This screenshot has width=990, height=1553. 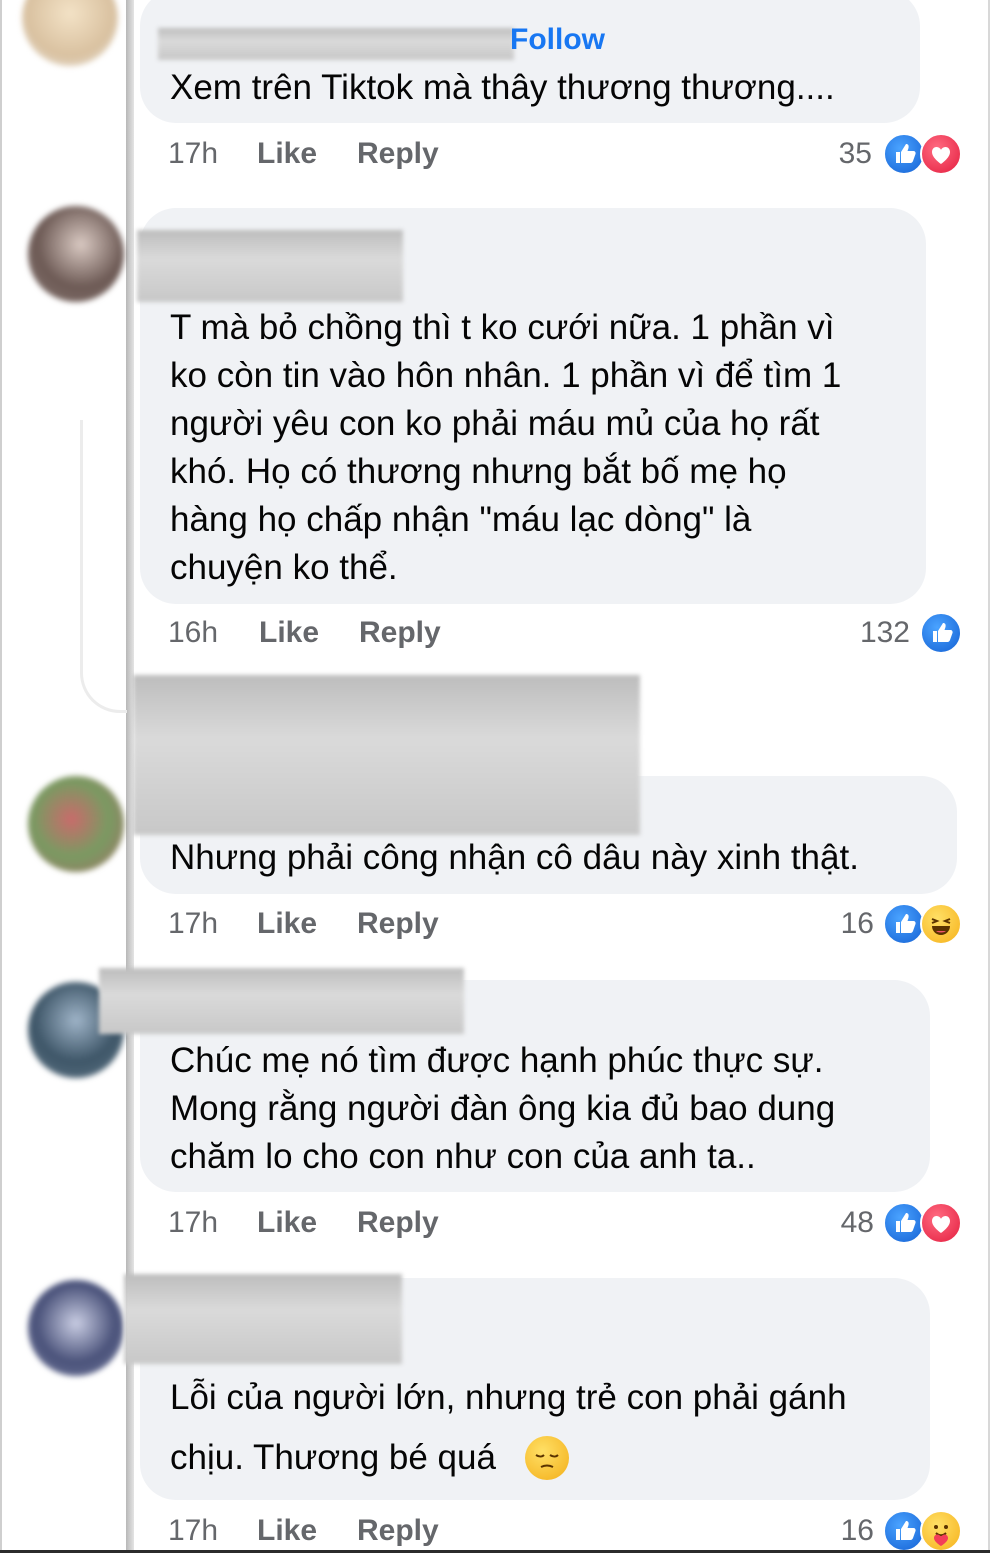 I want to click on care-icon, so click(x=941, y=1531).